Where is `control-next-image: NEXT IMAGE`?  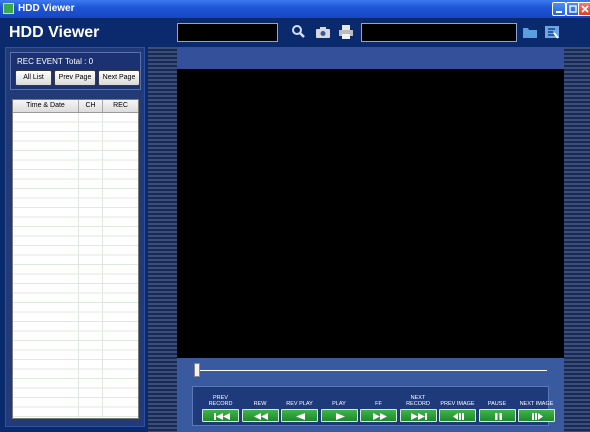
control-next-image: NEXT IMAGE is located at coordinates (536, 406).